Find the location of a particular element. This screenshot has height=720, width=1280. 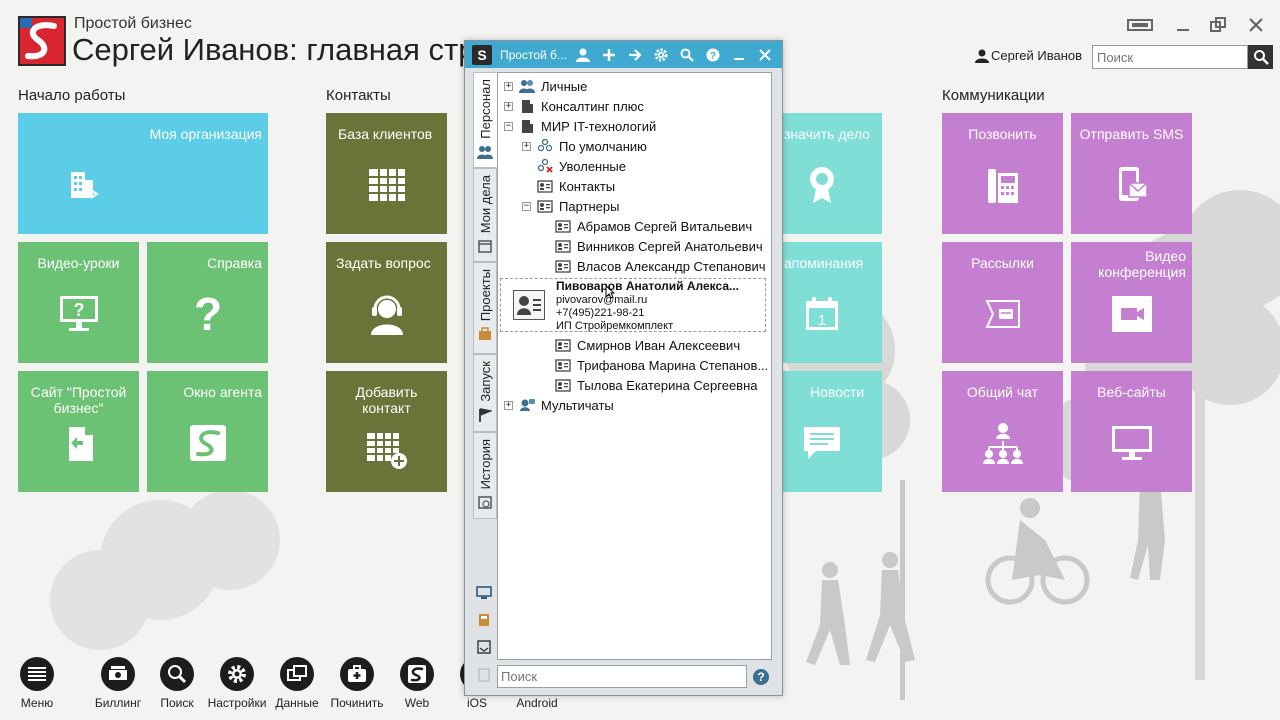

first-aid-icon is located at coordinates (357, 674).